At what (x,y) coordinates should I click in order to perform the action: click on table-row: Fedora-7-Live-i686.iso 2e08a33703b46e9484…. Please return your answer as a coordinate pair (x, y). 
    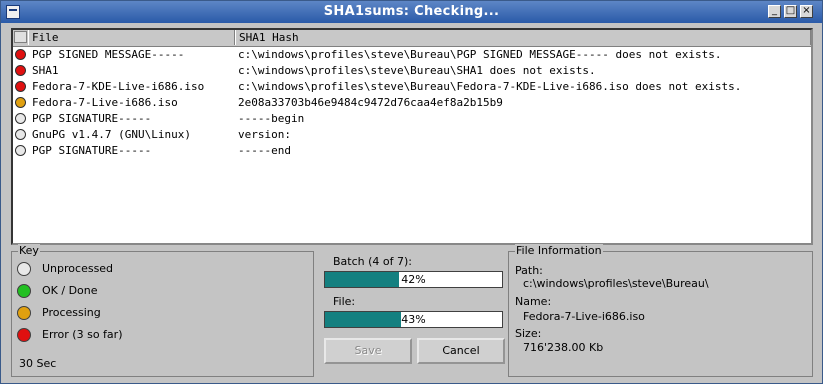
    Looking at the image, I should click on (412, 103).